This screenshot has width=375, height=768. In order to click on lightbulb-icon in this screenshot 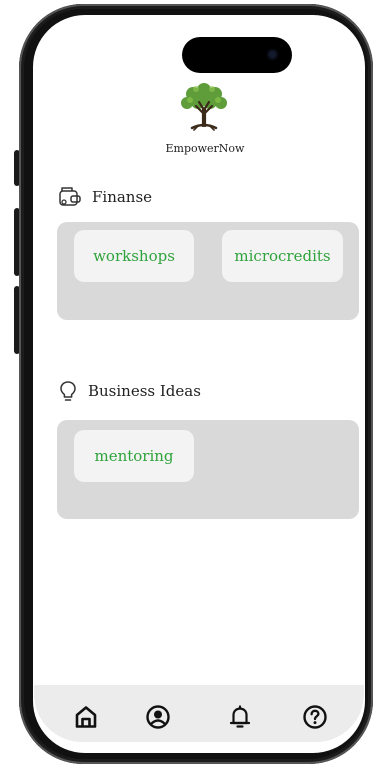, I will do `click(68, 391)`.